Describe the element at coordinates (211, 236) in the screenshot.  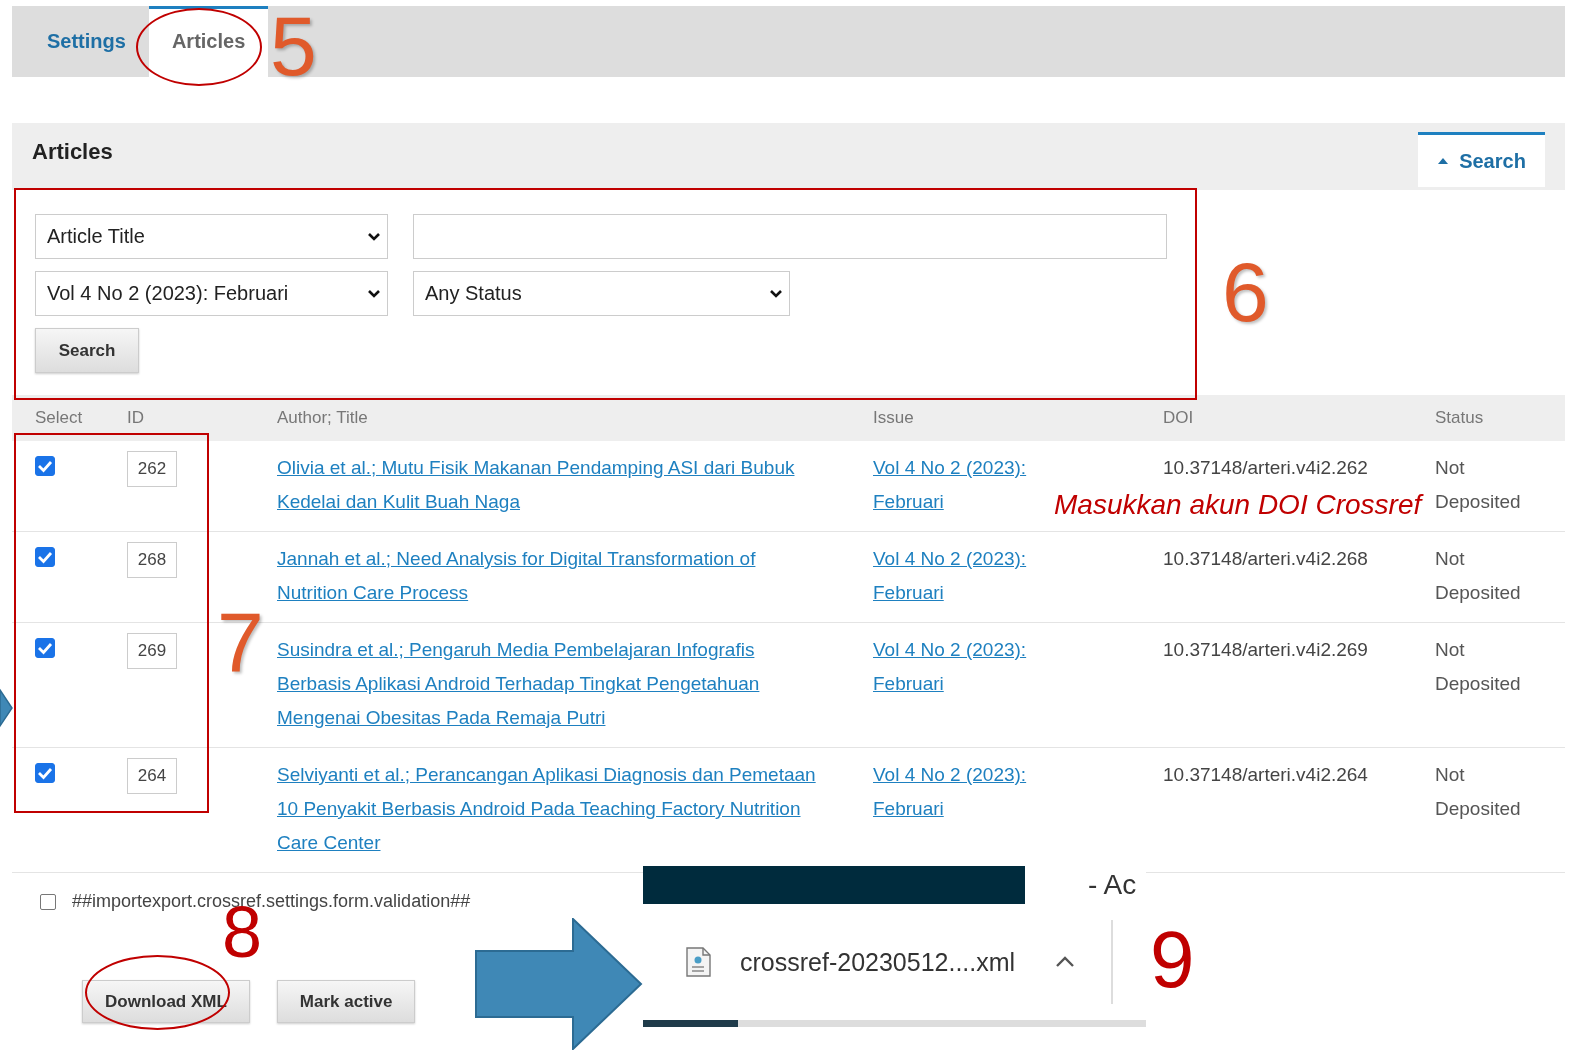
I see `dropdown: Article Title` at that location.